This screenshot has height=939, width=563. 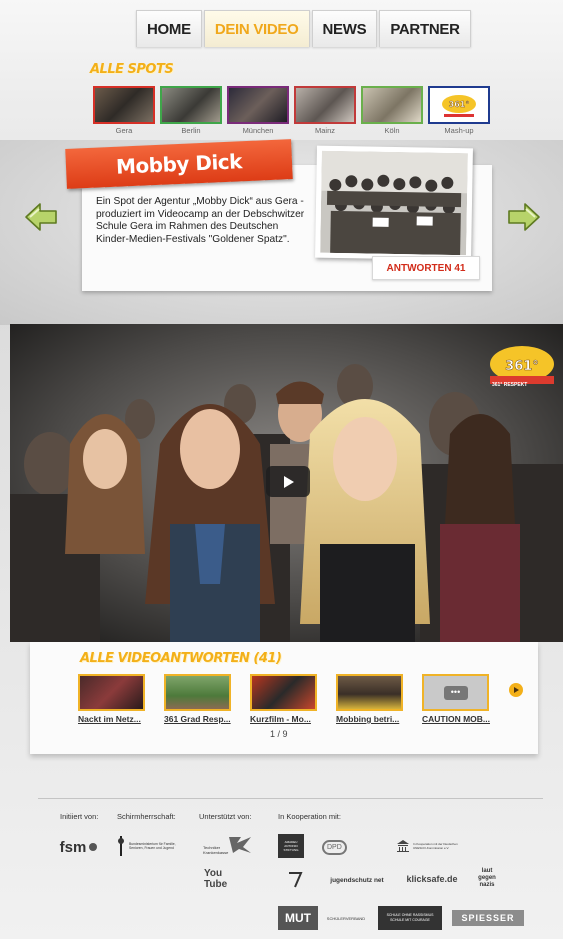 I want to click on schule-ohne-rassismus-logo: SCHULE OHNE RASSISMUS SCHULE MIT COURAGE, so click(x=410, y=918).